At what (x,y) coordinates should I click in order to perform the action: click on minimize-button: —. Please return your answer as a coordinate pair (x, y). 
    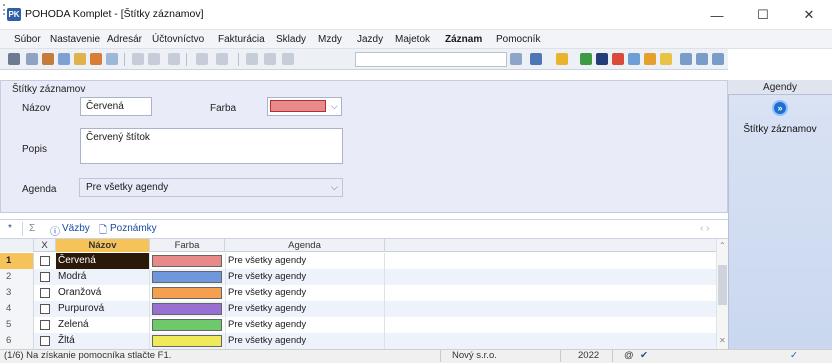
    Looking at the image, I should click on (717, 15).